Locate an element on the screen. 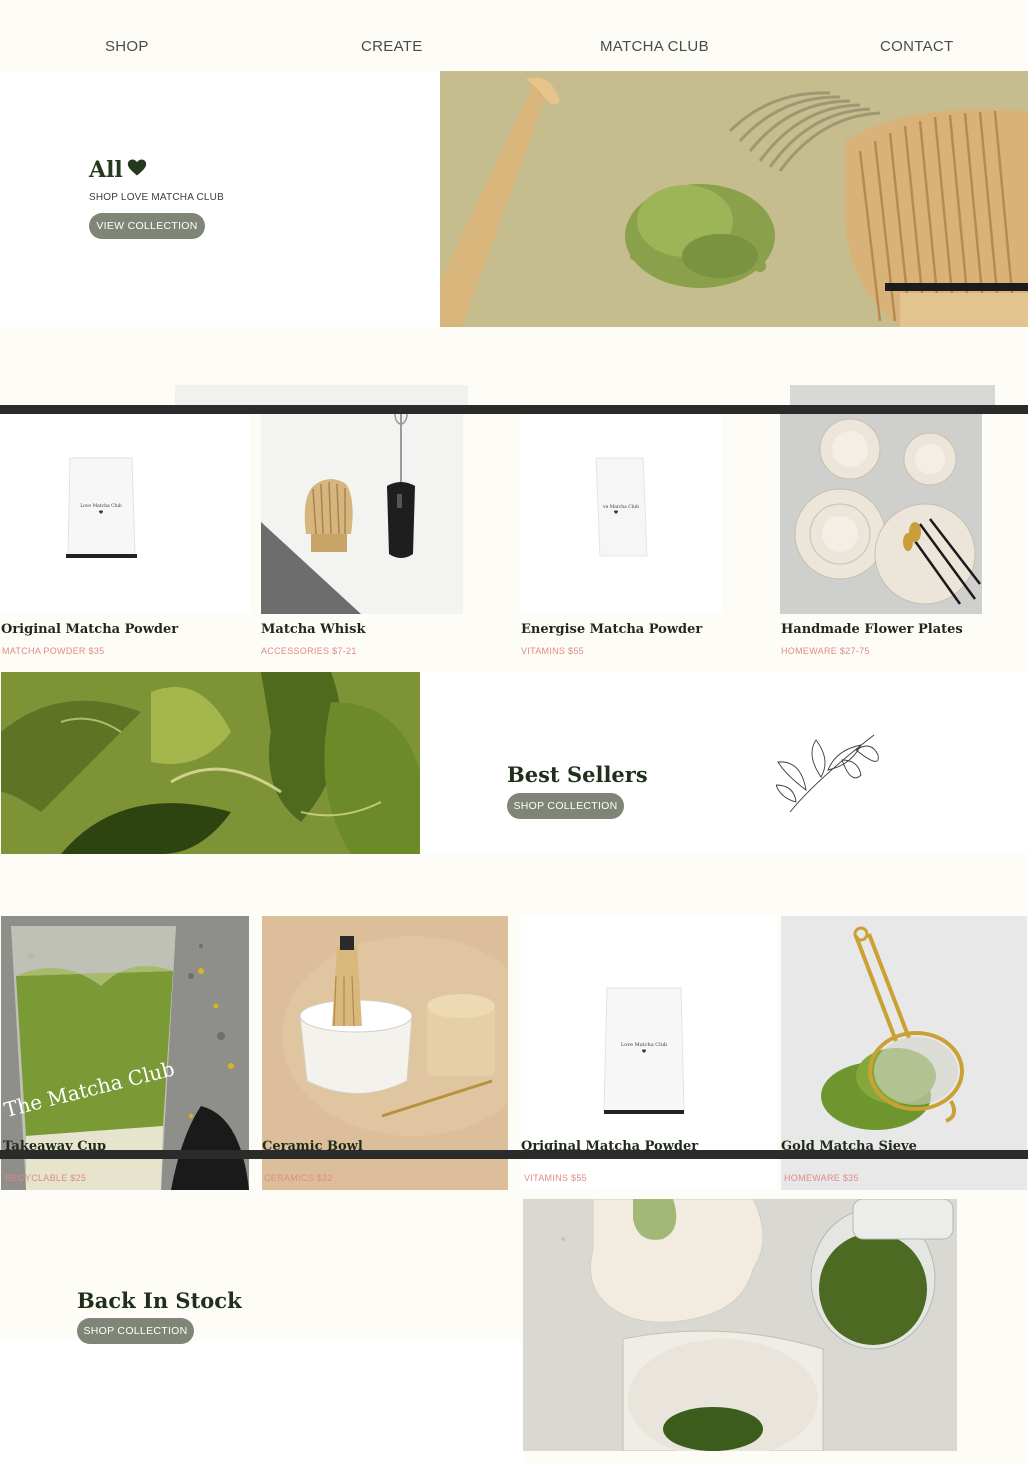 The width and height of the screenshot is (1028, 1464). product-meta: HOMEWARE $35 is located at coordinates (821, 1178).